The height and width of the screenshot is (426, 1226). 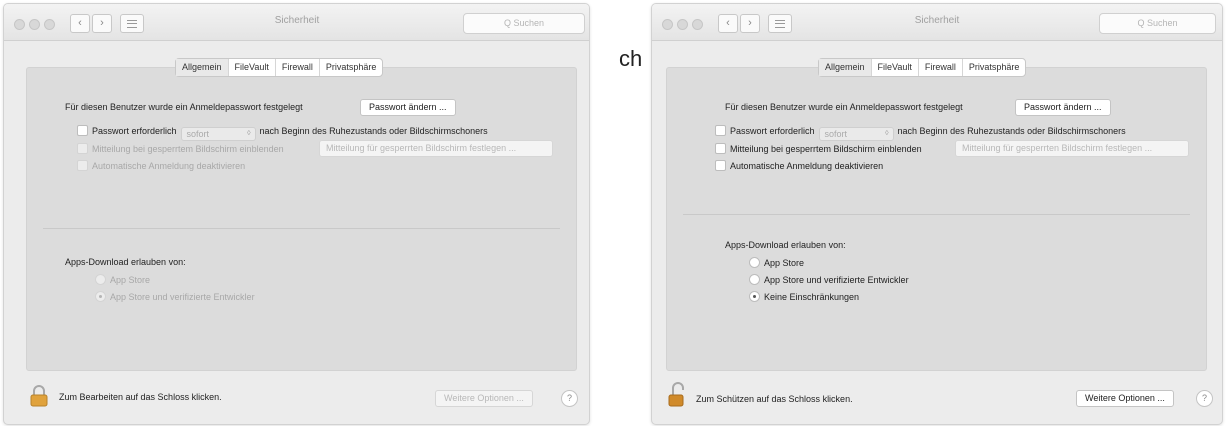 I want to click on lock-open-icon, so click(x=679, y=394).